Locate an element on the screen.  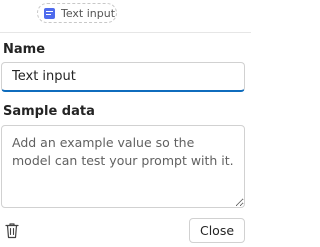
name-label: Name is located at coordinates (24, 49).